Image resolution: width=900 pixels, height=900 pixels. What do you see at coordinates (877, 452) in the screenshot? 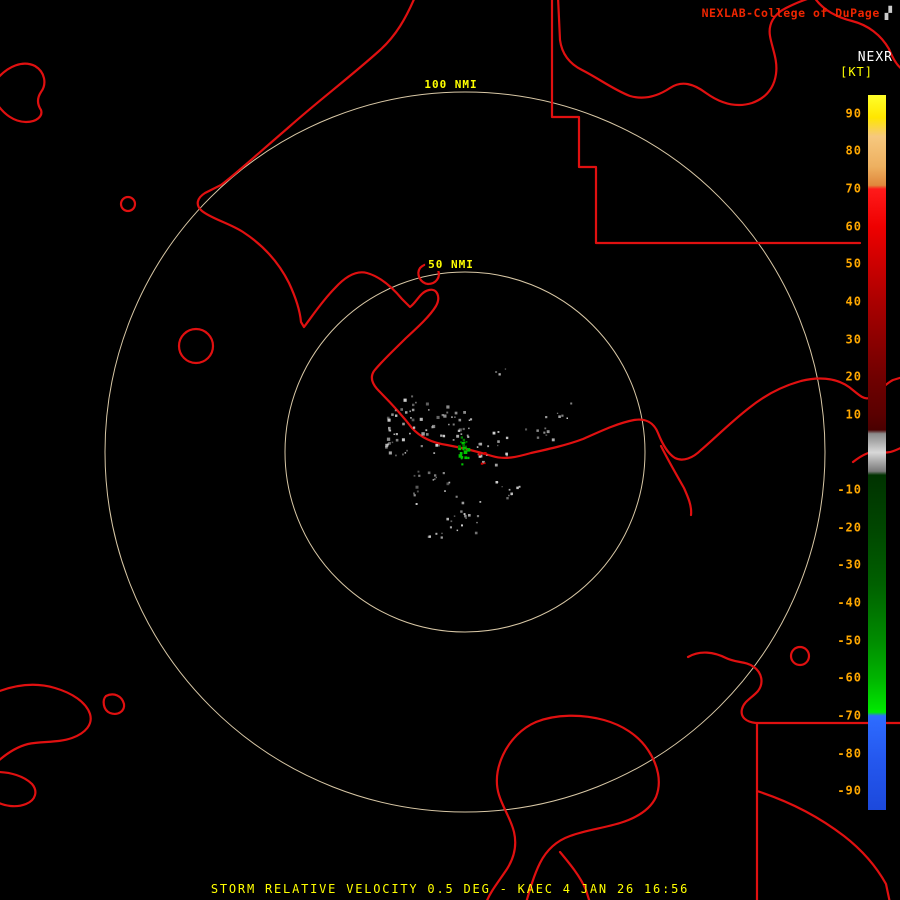
I see `colorbar-gradient` at bounding box center [877, 452].